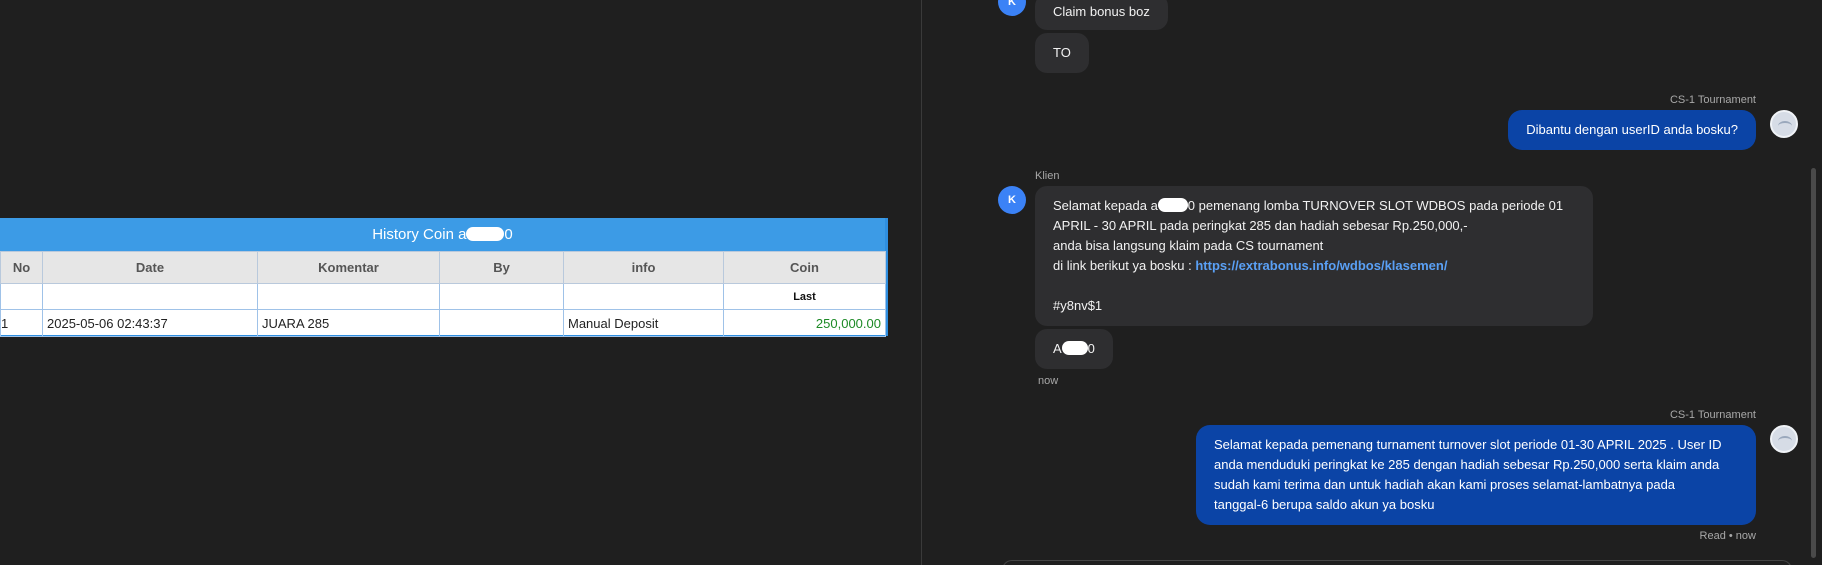 This screenshot has width=1822, height=565. I want to click on history-title: History Coin a0, so click(442, 234).